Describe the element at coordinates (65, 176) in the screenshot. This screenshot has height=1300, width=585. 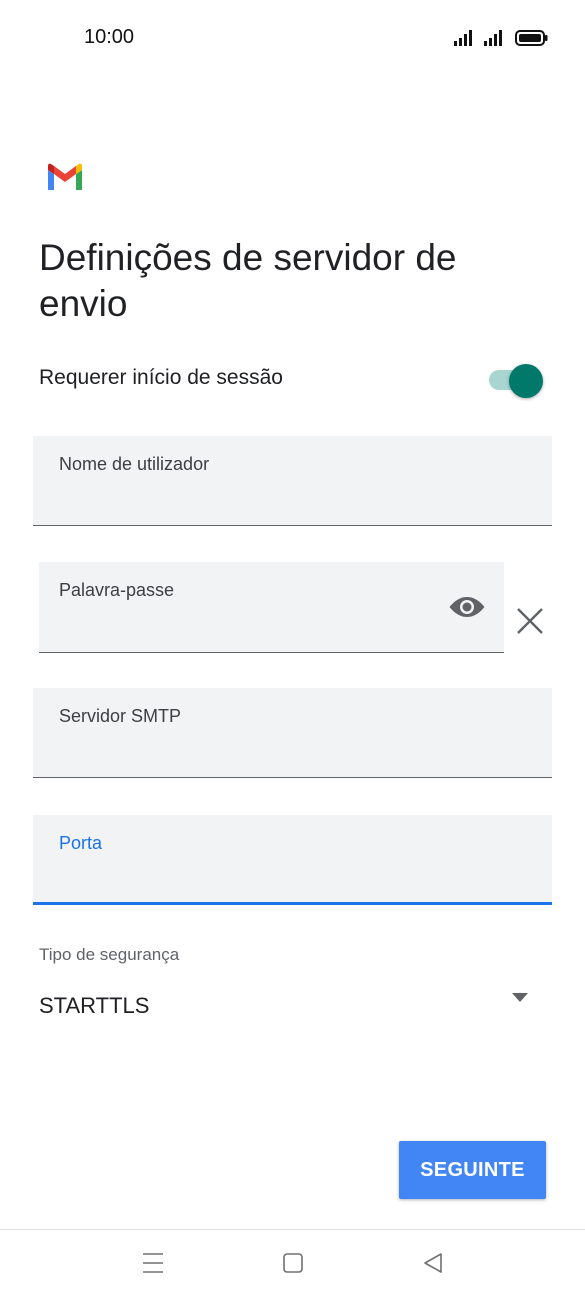
I see `gmail-logo` at that location.